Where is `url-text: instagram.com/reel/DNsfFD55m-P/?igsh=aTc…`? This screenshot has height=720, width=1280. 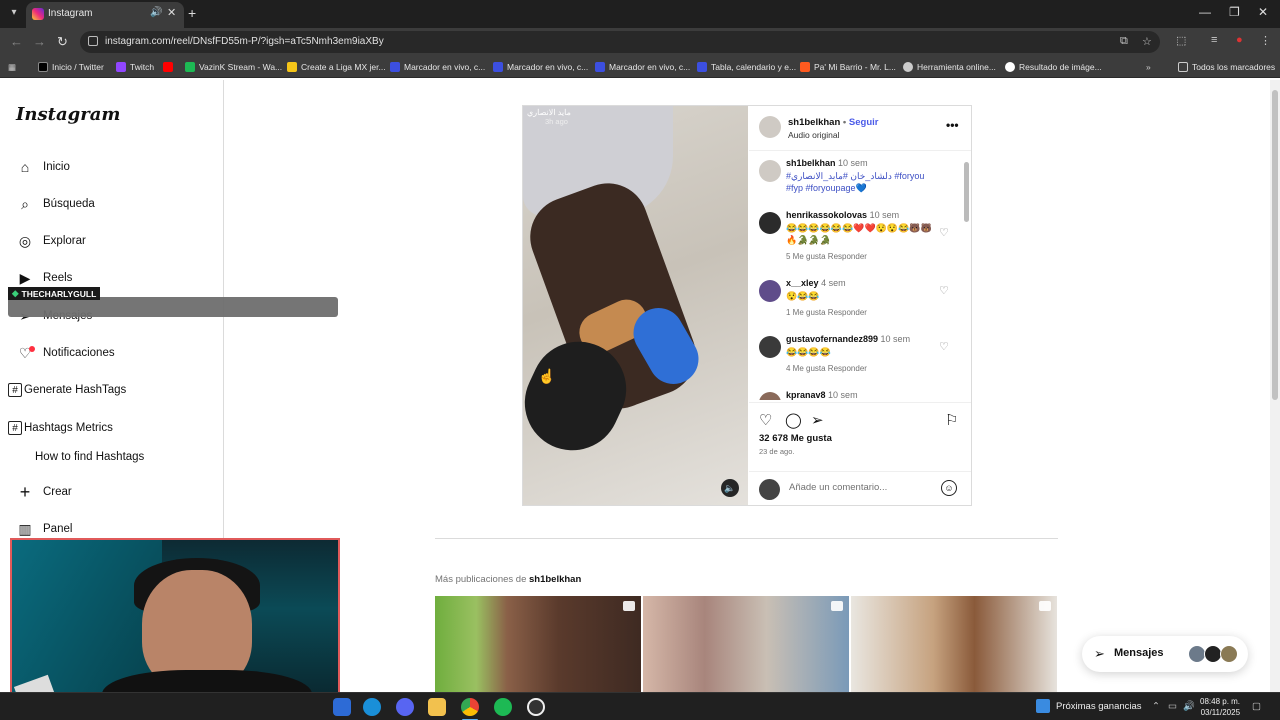
url-text: instagram.com/reel/DNsfFD55m-P/?igsh=aTc… is located at coordinates (244, 41).